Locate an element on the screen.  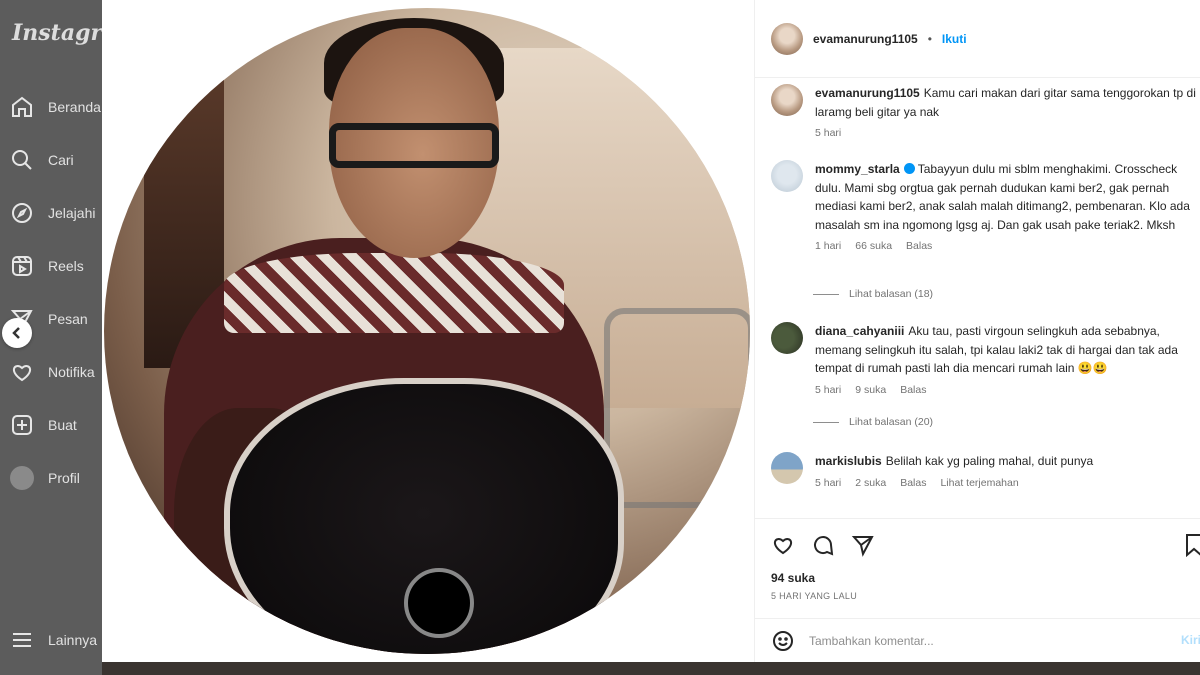
sidebar-item-jelajahi: Jelajahi is located at coordinates (52, 213).